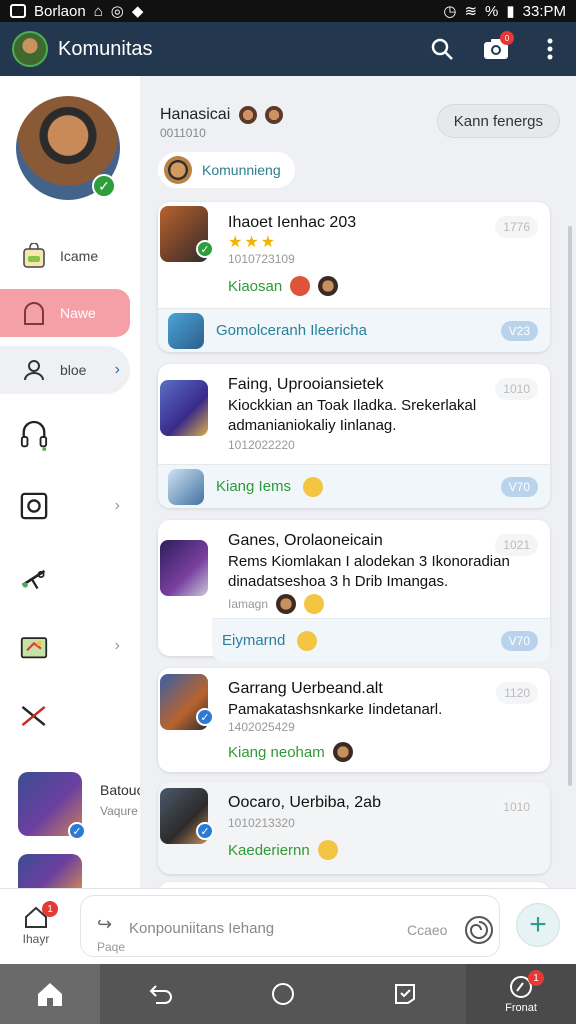 This screenshot has height=1024, width=576. I want to click on verified-check-icon: ✓, so click(104, 186).